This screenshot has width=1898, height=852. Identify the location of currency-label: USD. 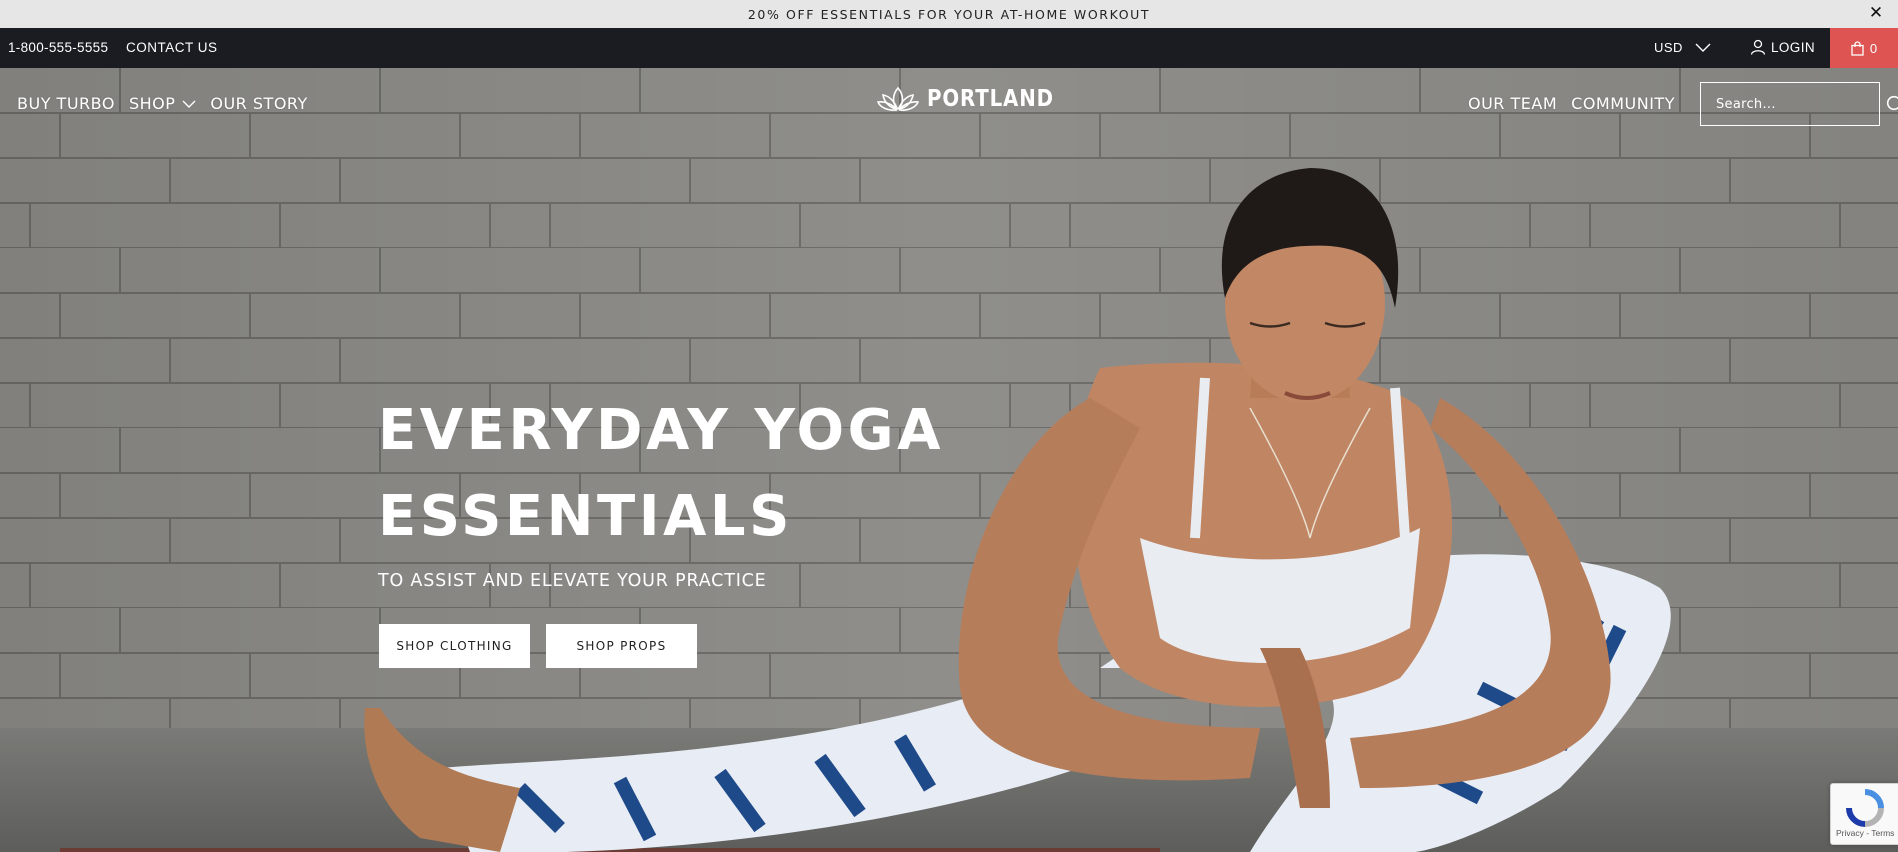
(1668, 47).